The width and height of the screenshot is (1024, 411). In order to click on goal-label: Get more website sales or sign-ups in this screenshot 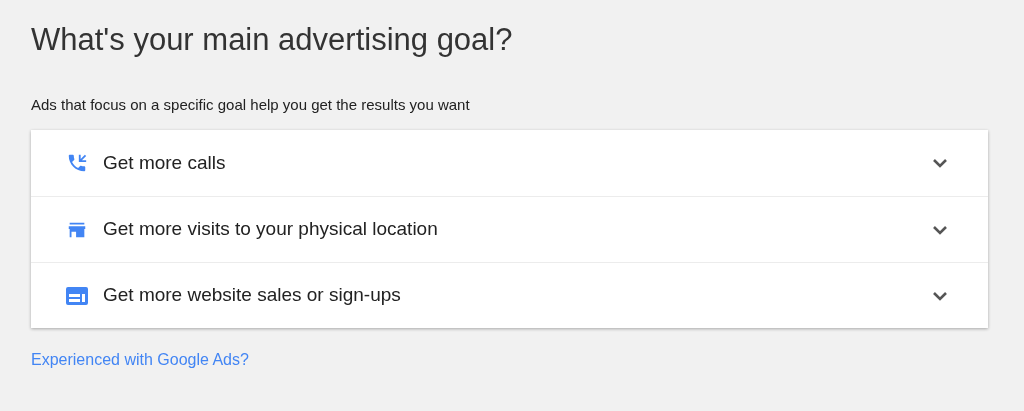, I will do `click(252, 295)`.